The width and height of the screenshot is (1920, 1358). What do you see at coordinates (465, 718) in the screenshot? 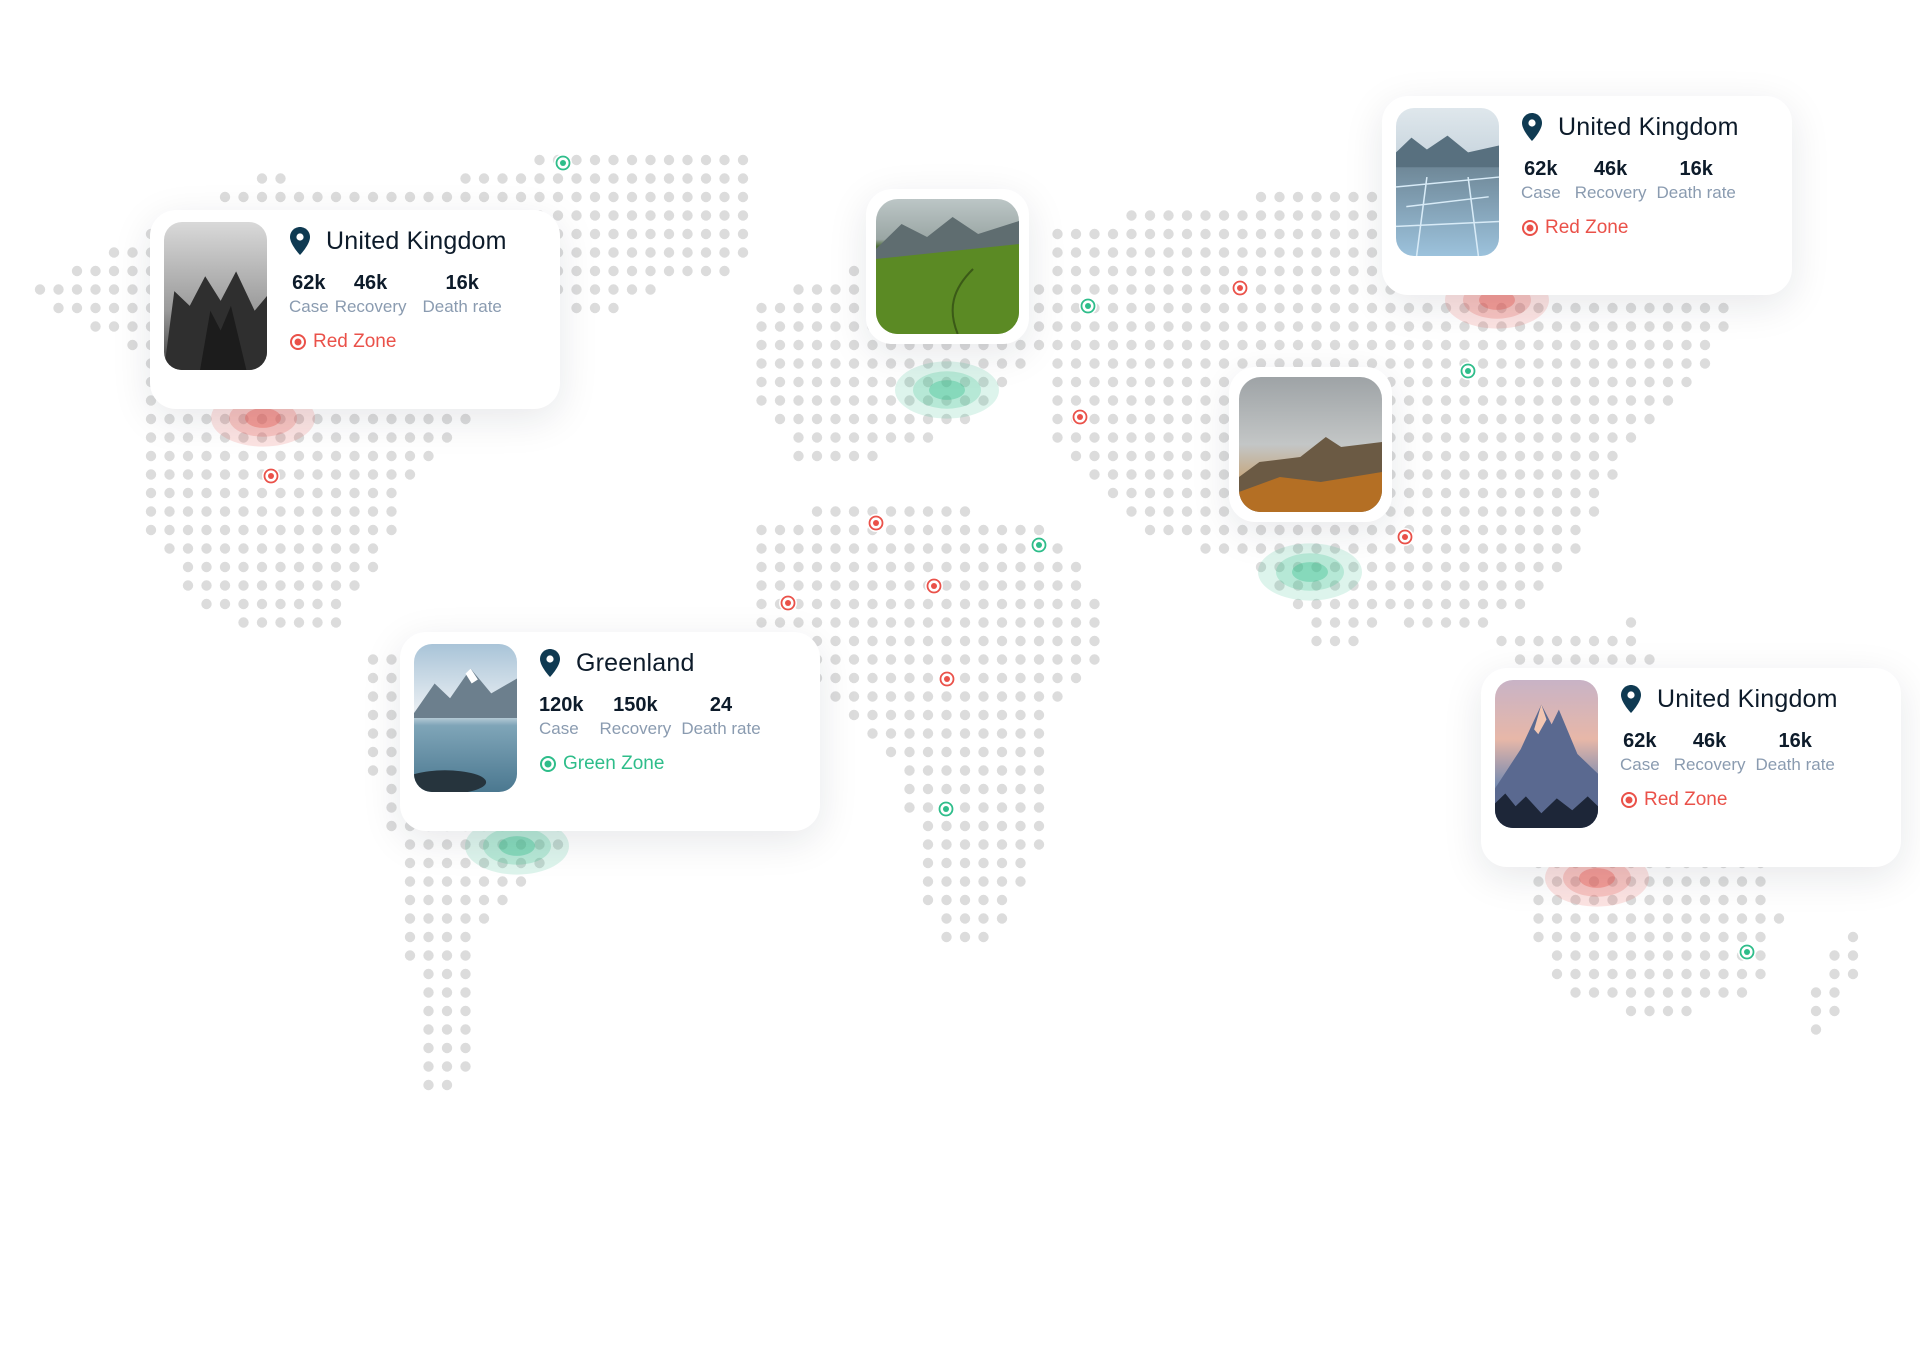
I see `glacier-lake-photo` at bounding box center [465, 718].